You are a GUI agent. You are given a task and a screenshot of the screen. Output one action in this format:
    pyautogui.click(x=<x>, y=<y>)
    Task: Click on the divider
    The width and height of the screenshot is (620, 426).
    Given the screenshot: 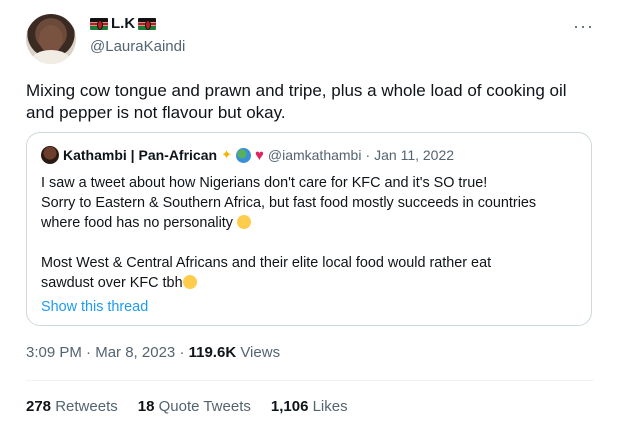 What is the action you would take?
    pyautogui.click(x=310, y=380)
    